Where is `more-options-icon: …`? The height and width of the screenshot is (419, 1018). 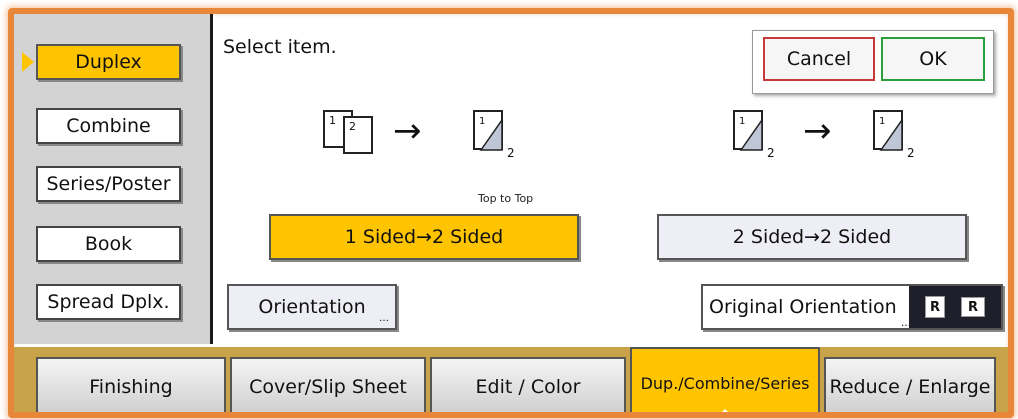 more-options-icon: … is located at coordinates (384, 318).